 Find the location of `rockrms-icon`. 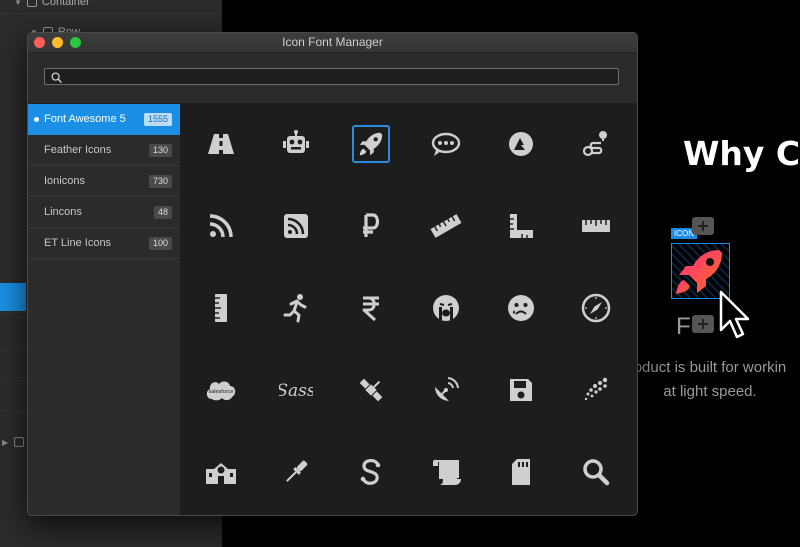

rockrms-icon is located at coordinates (521, 144).